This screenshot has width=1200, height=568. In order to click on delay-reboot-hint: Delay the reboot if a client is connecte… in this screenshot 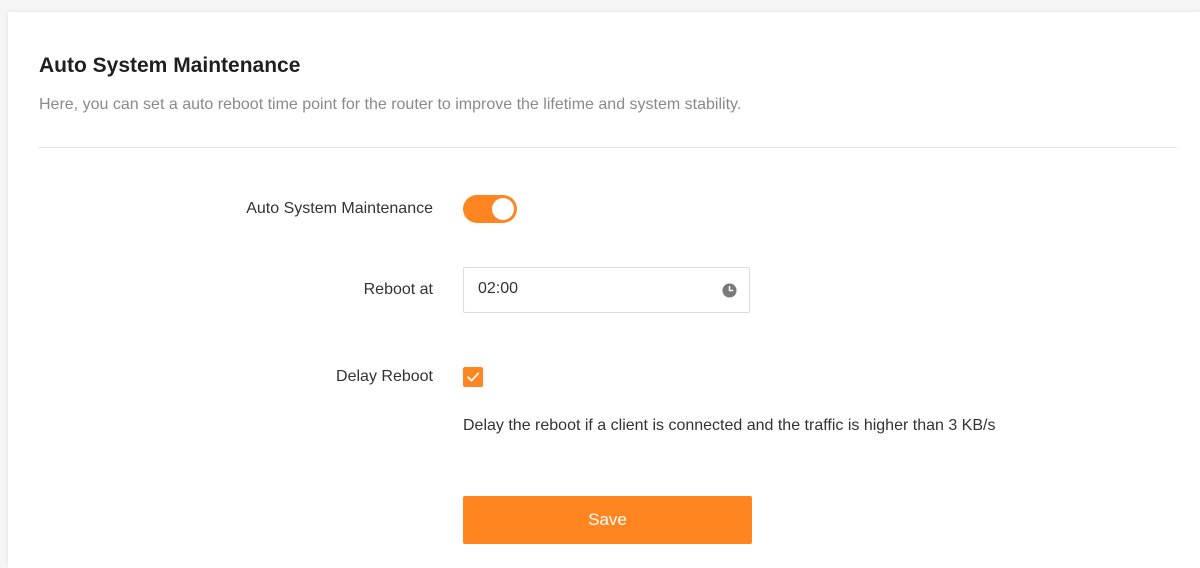, I will do `click(729, 425)`.